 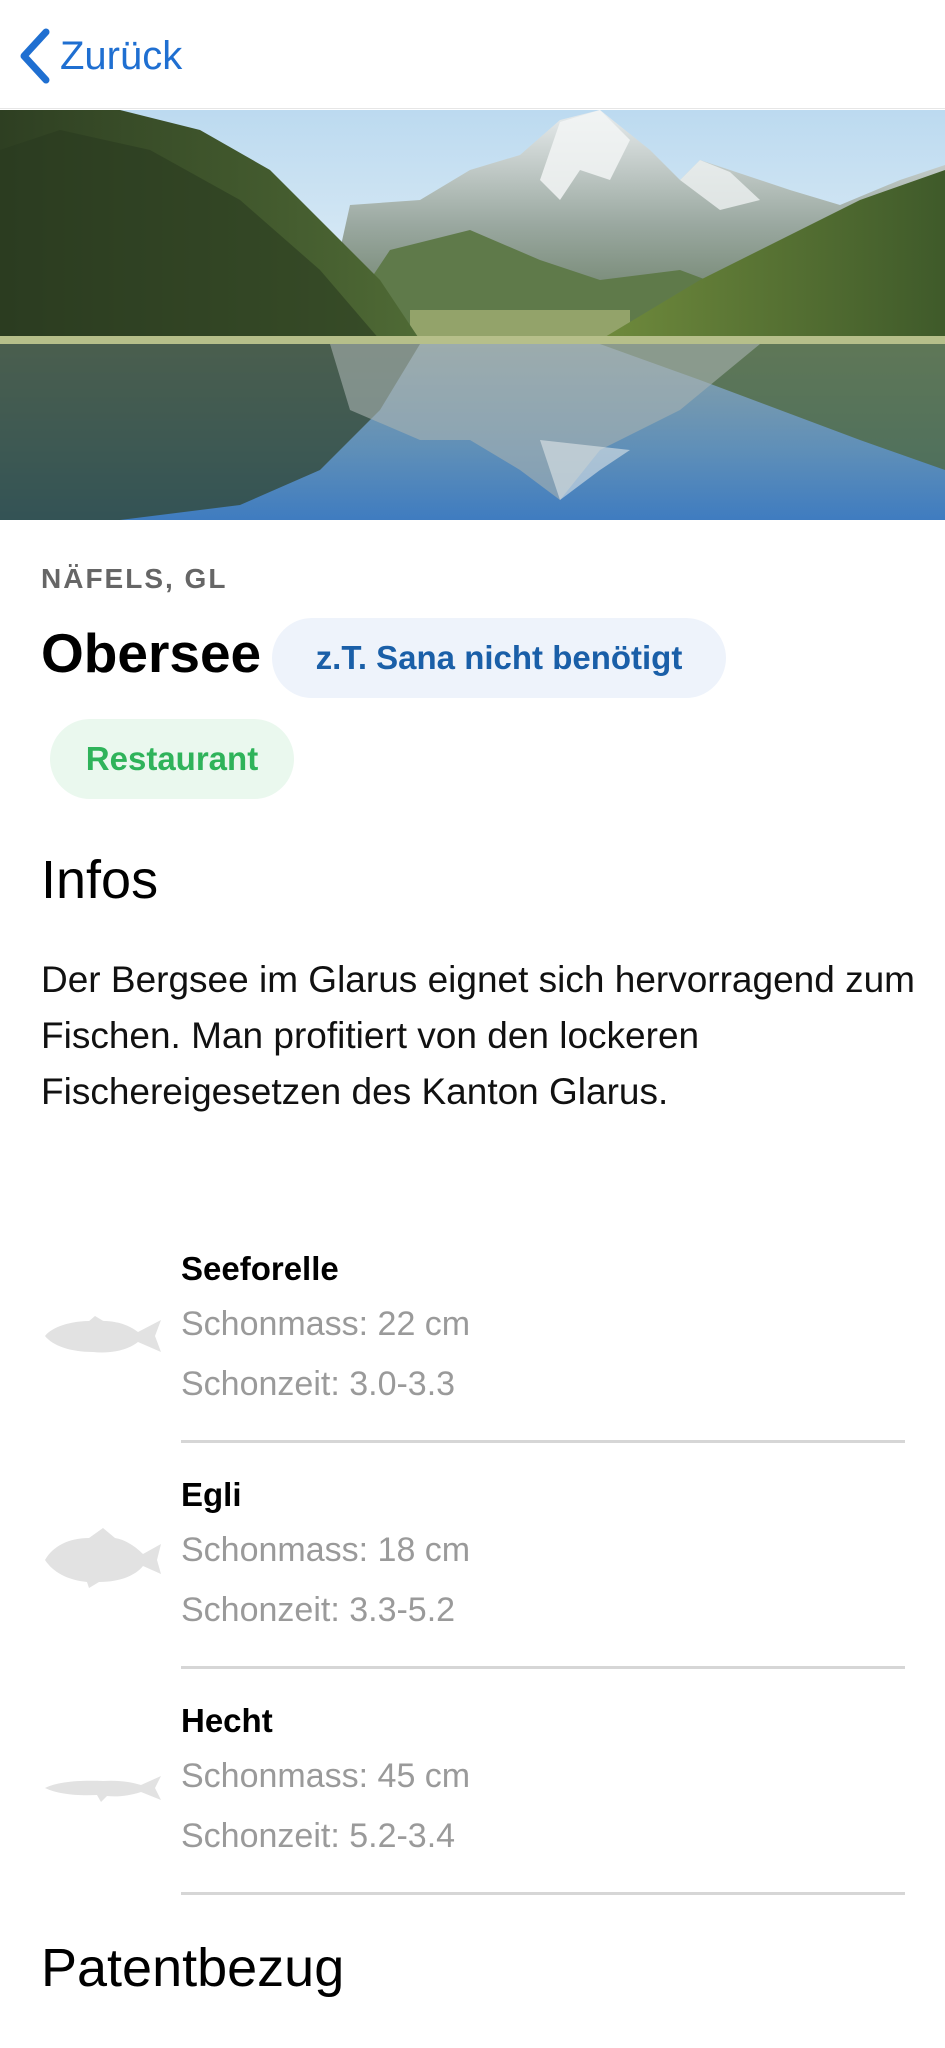 What do you see at coordinates (472, 54) in the screenshot?
I see `navigation-bar: Zurück` at bounding box center [472, 54].